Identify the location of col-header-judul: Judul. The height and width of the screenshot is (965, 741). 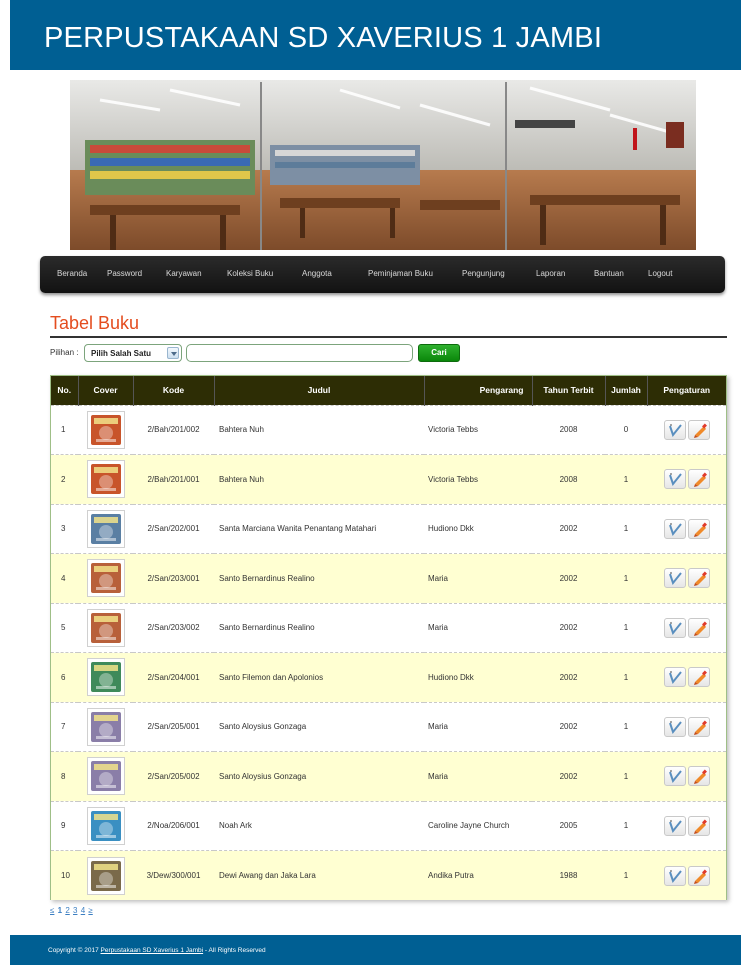
(319, 390).